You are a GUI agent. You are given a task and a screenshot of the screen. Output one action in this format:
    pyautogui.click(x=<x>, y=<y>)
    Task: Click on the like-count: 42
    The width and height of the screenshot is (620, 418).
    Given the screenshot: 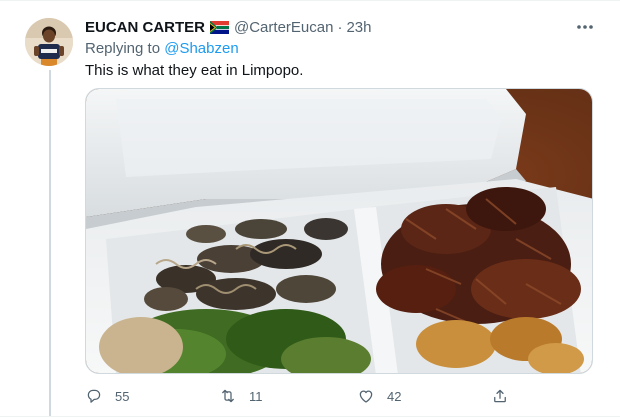 What is the action you would take?
    pyautogui.click(x=394, y=396)
    